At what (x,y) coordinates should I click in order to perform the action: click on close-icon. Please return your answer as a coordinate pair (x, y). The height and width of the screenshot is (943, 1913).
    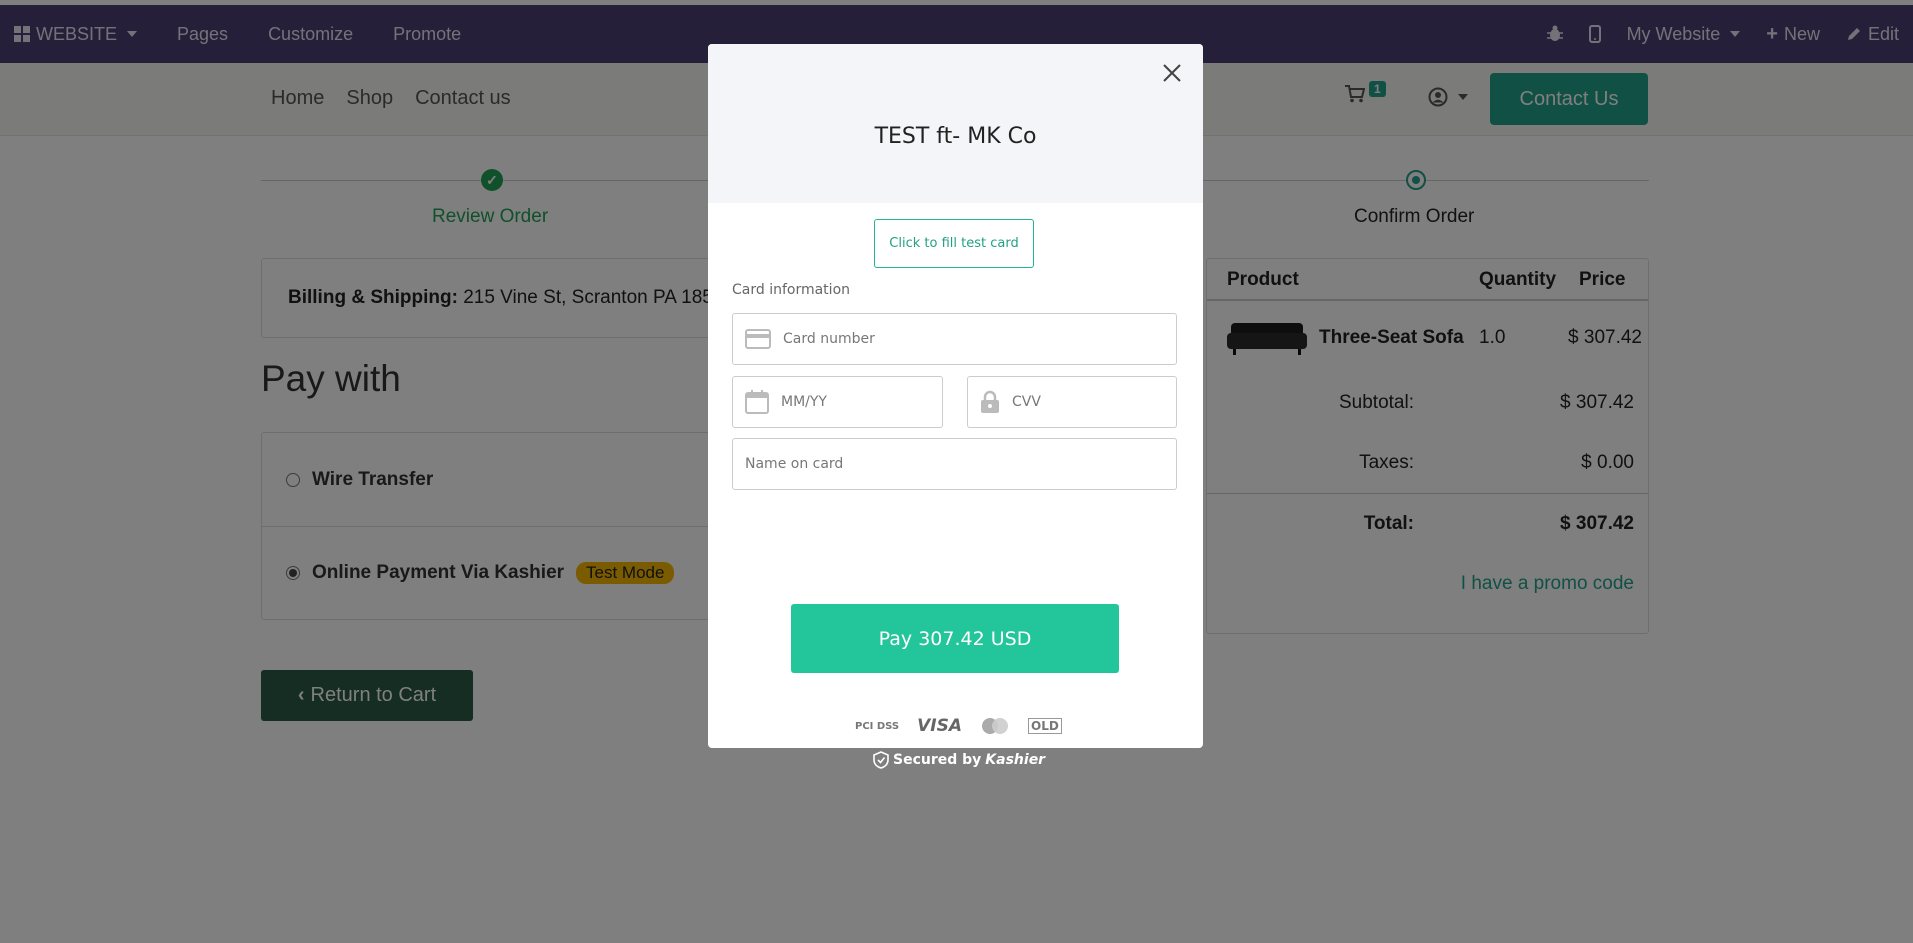
    Looking at the image, I should click on (1172, 73).